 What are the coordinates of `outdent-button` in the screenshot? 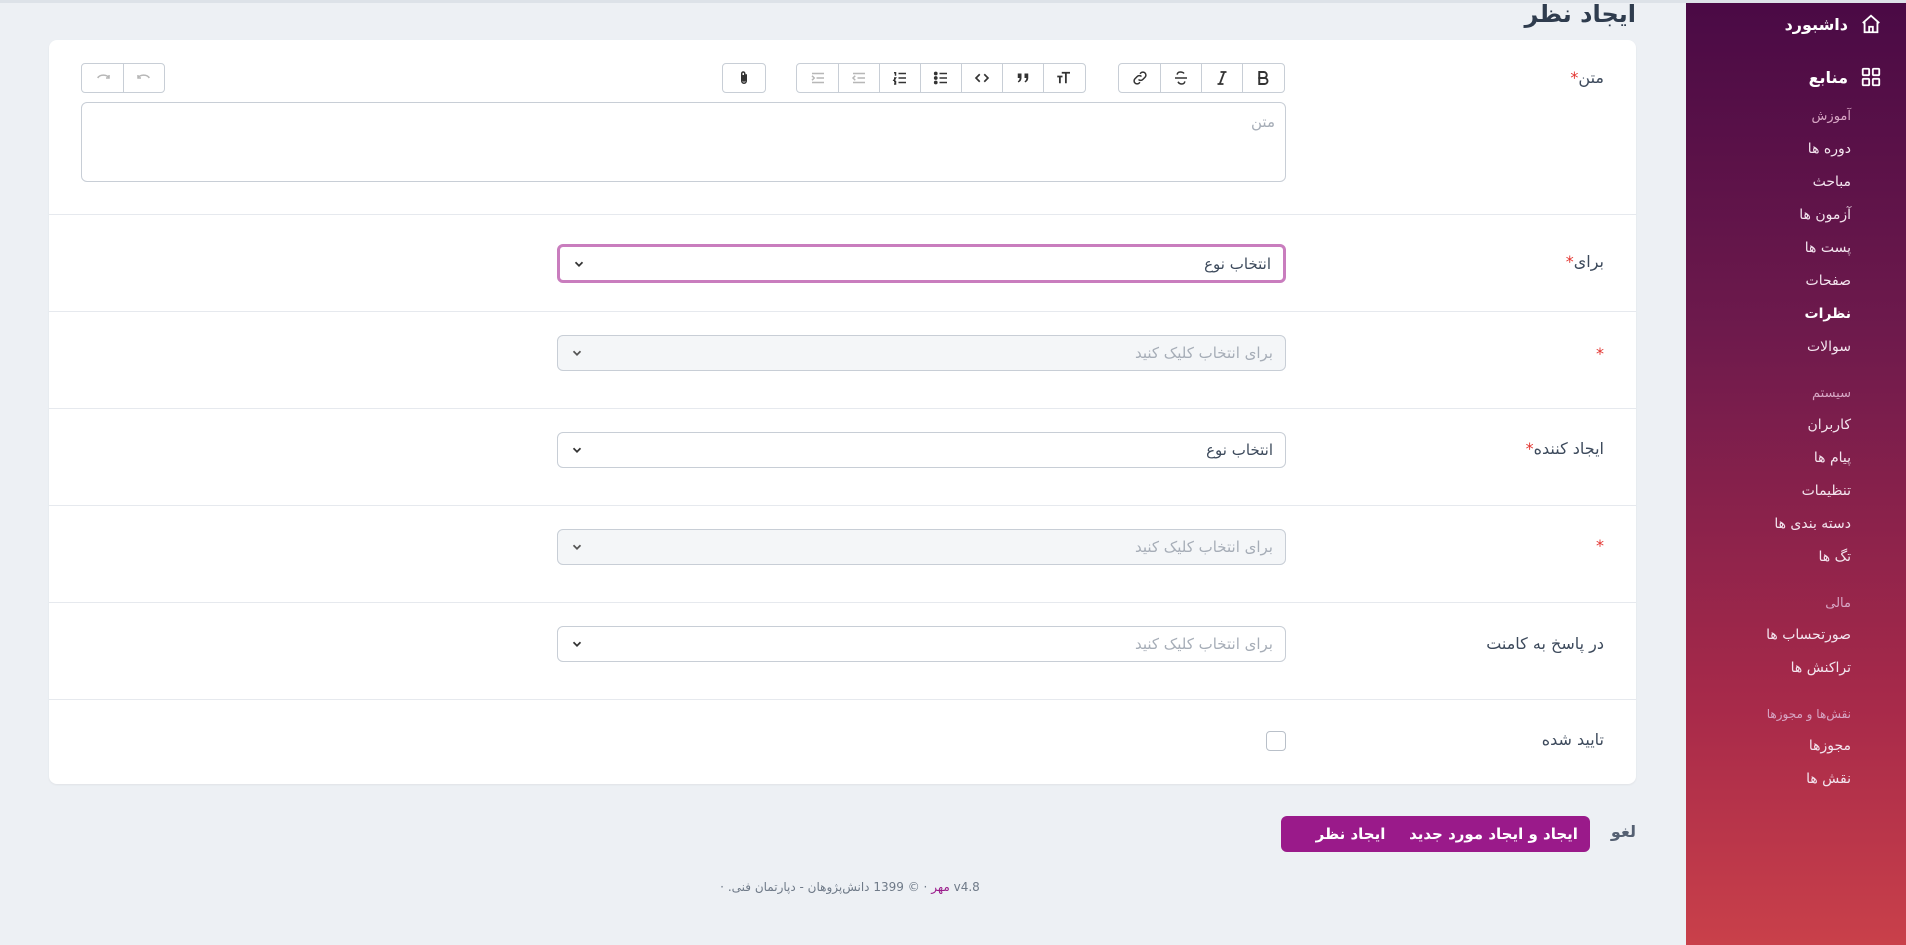 It's located at (858, 78).